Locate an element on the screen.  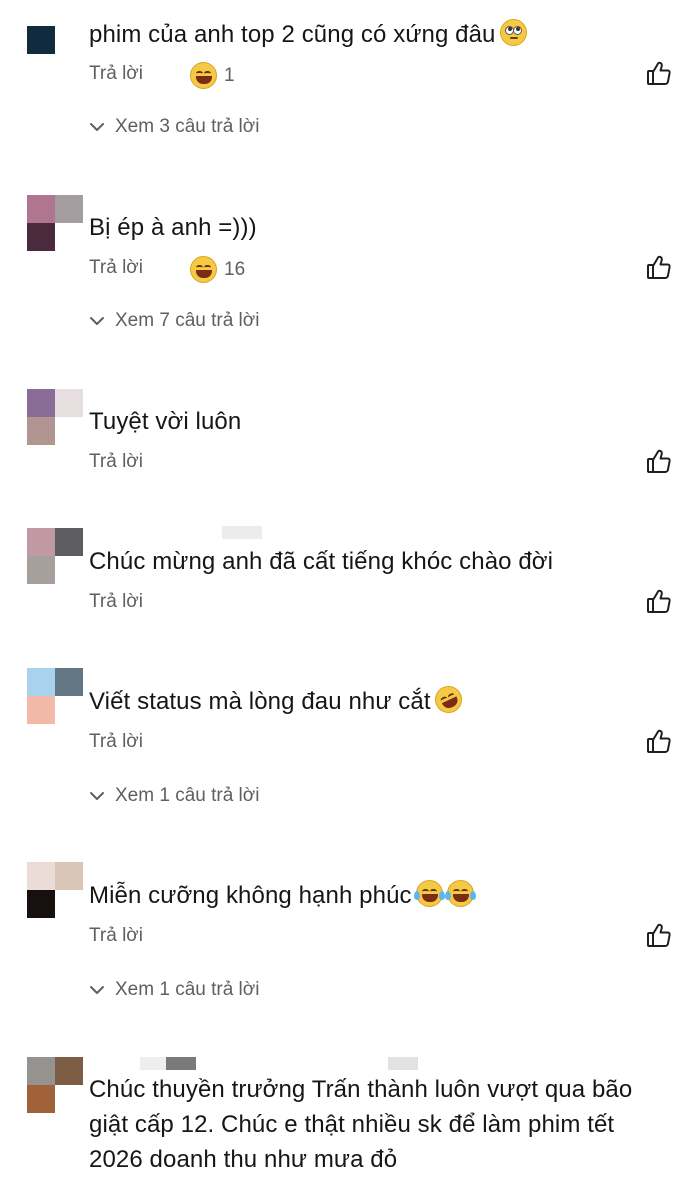
comment-text: Viết status mà lòng đau như cắt is located at coordinates (384, 700).